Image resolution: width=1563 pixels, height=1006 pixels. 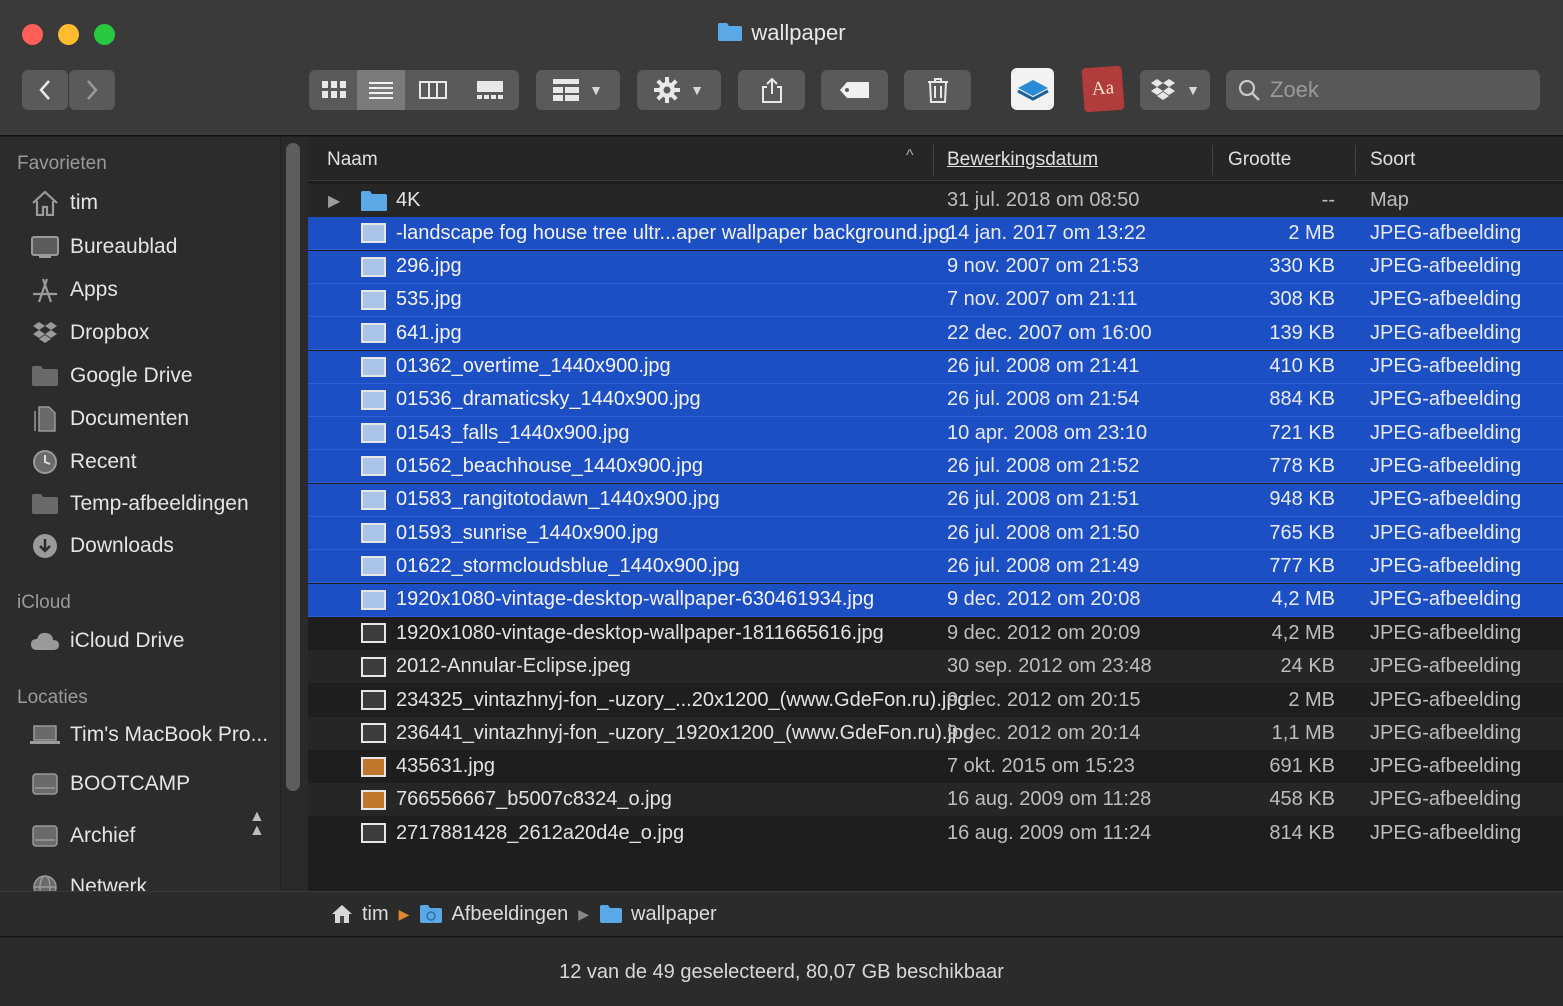 I want to click on sidebar-item-dropbox: Dropbox, so click(x=140, y=333).